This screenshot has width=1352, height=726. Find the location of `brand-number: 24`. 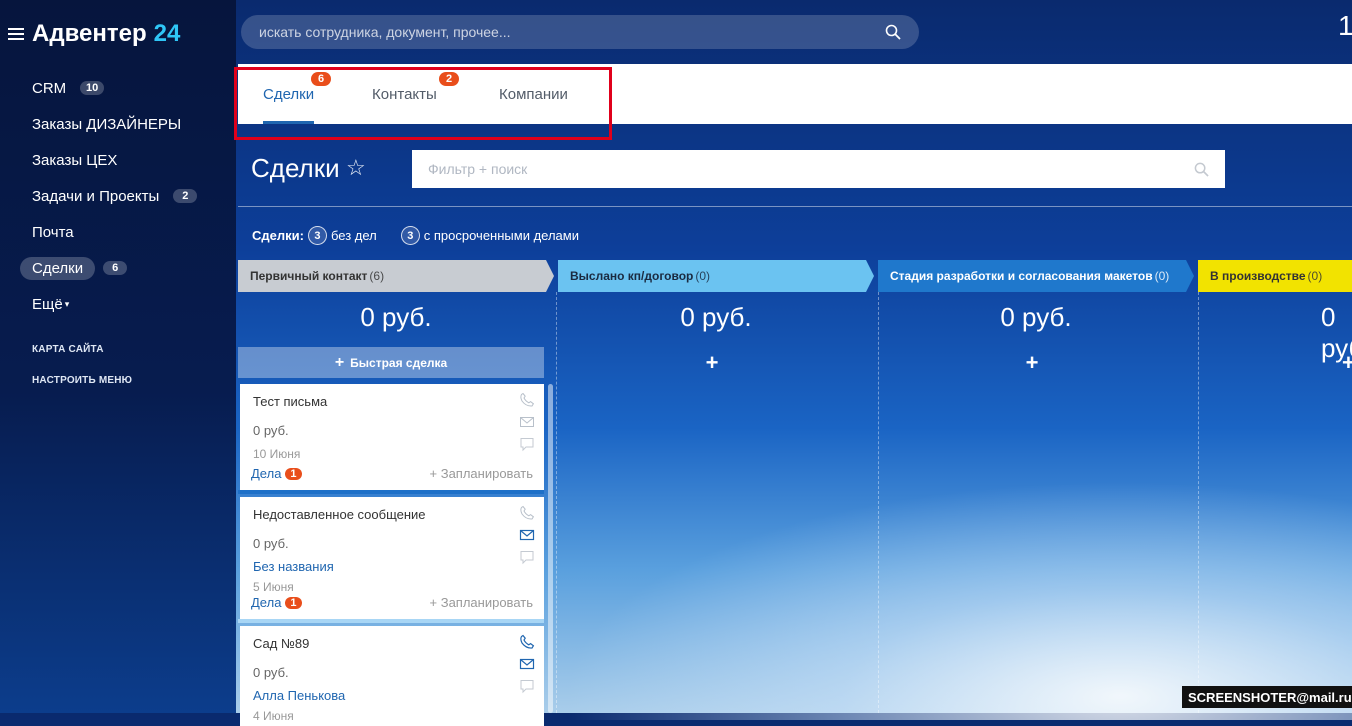

brand-number: 24 is located at coordinates (167, 33).